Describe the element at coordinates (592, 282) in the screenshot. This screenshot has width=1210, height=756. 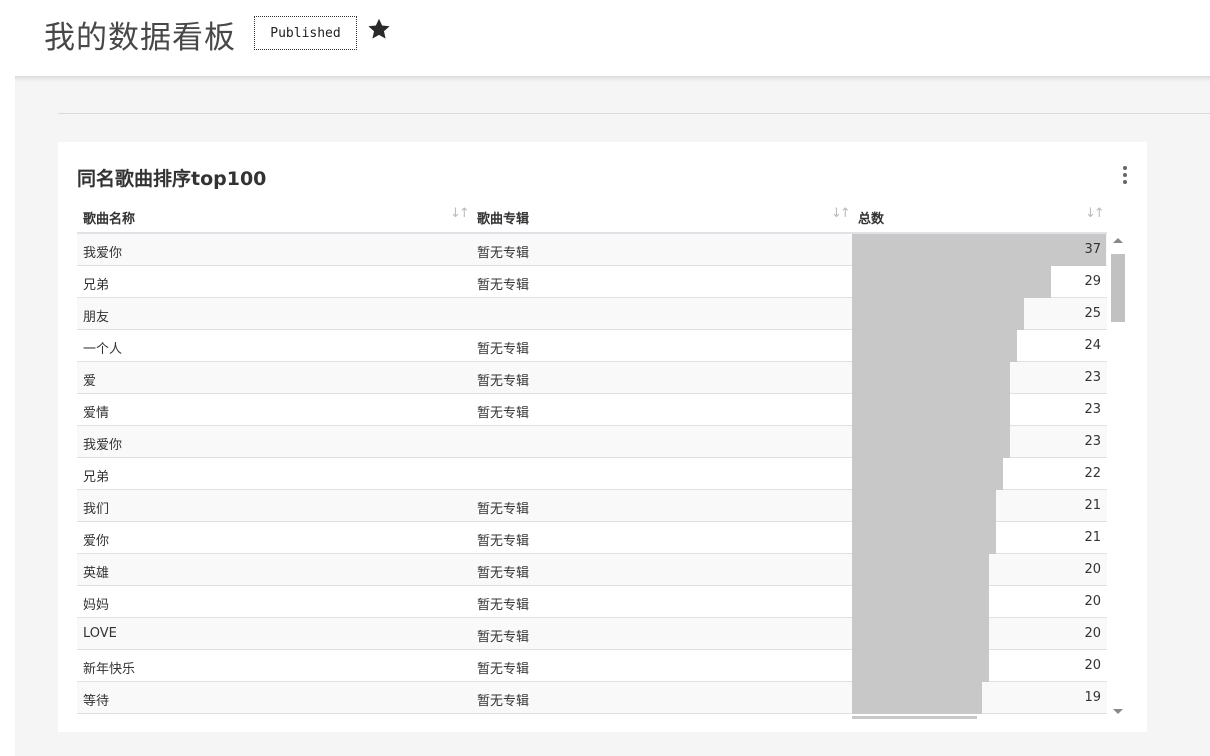
I see `table-row: 兄弟 暂无专辑 29` at that location.